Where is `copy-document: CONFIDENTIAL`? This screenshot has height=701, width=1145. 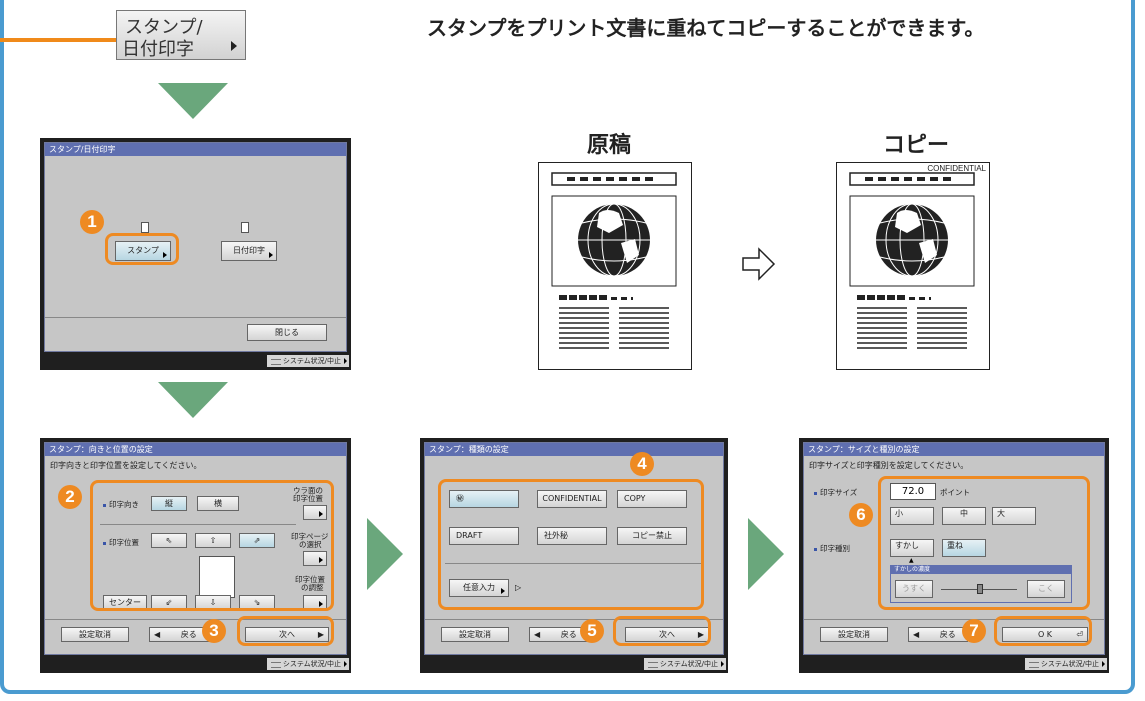
copy-document: CONFIDENTIAL is located at coordinates (913, 266).